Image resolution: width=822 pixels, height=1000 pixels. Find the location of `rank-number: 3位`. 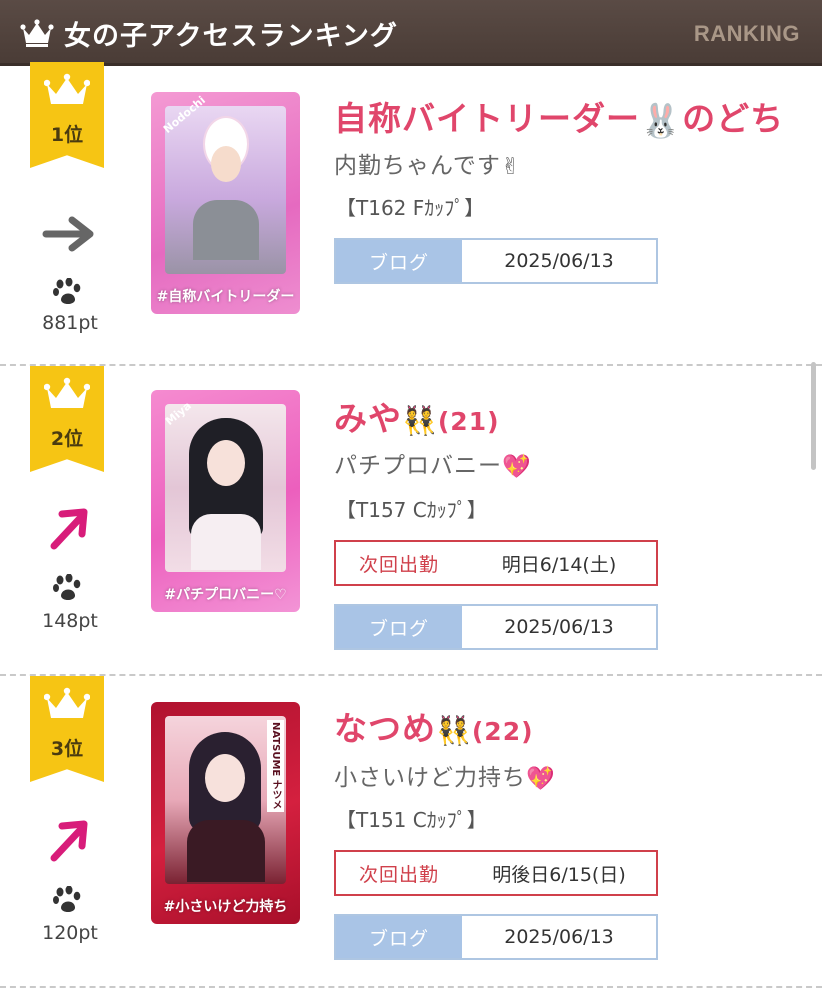

rank-number: 3位 is located at coordinates (67, 749).